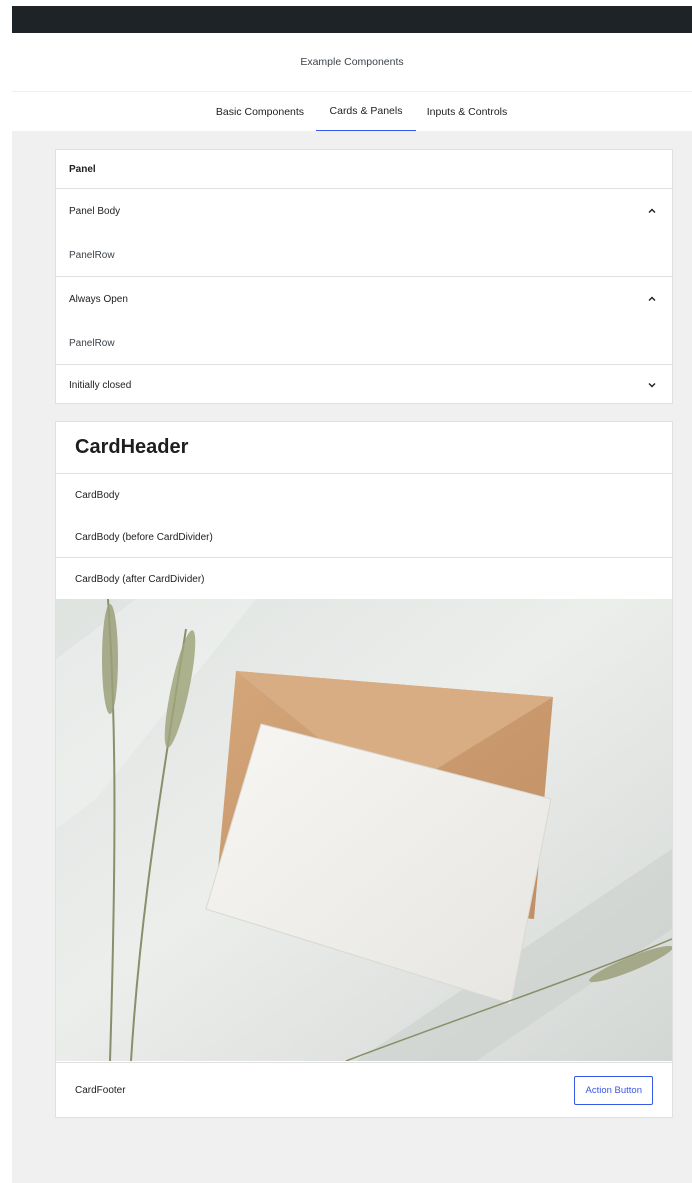  Describe the element at coordinates (613, 1090) in the screenshot. I see `action-button: Action Button` at that location.